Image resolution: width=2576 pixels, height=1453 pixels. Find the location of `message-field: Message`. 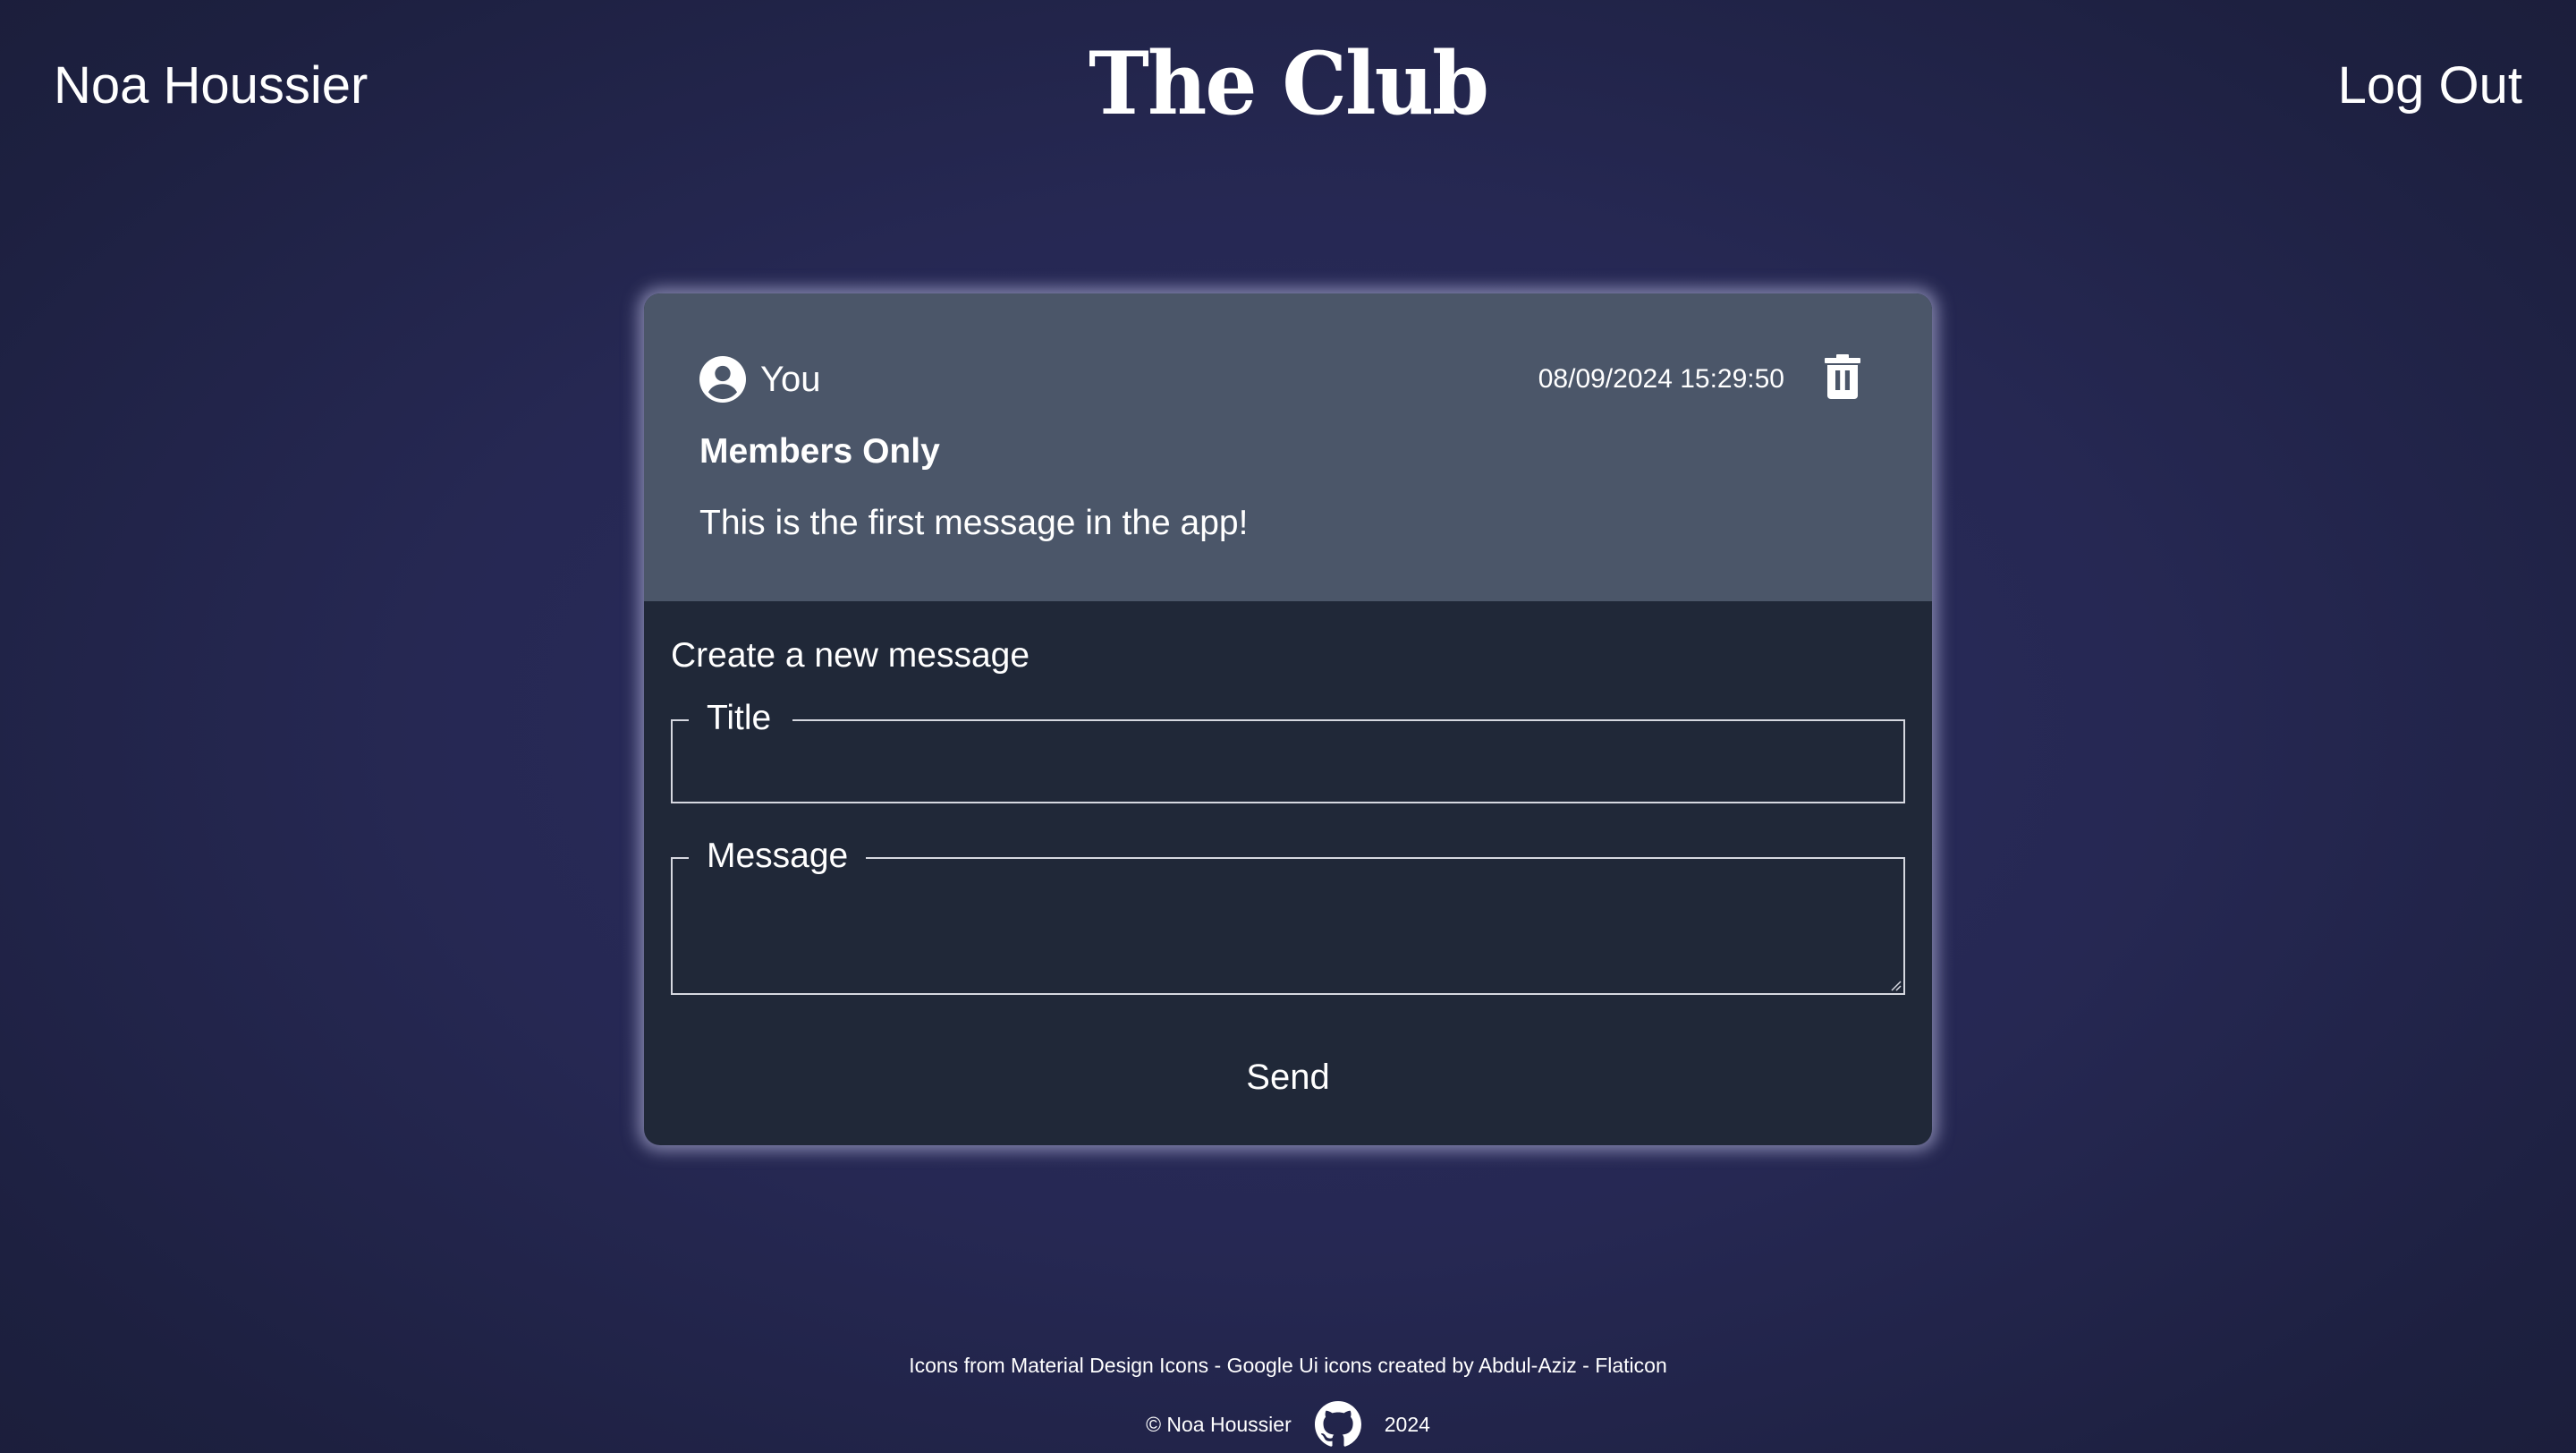

message-field: Message is located at coordinates (1288, 916).